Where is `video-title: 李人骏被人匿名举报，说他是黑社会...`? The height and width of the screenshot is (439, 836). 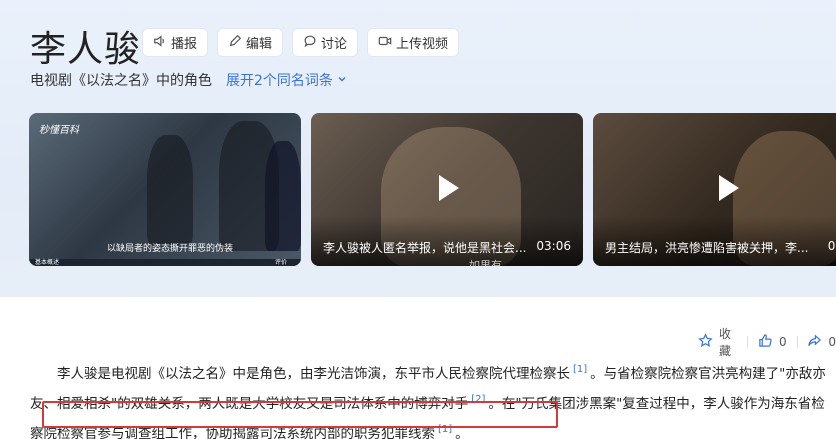 video-title: 李人骏被人匿名举报，说他是黑社会... is located at coordinates (425, 248).